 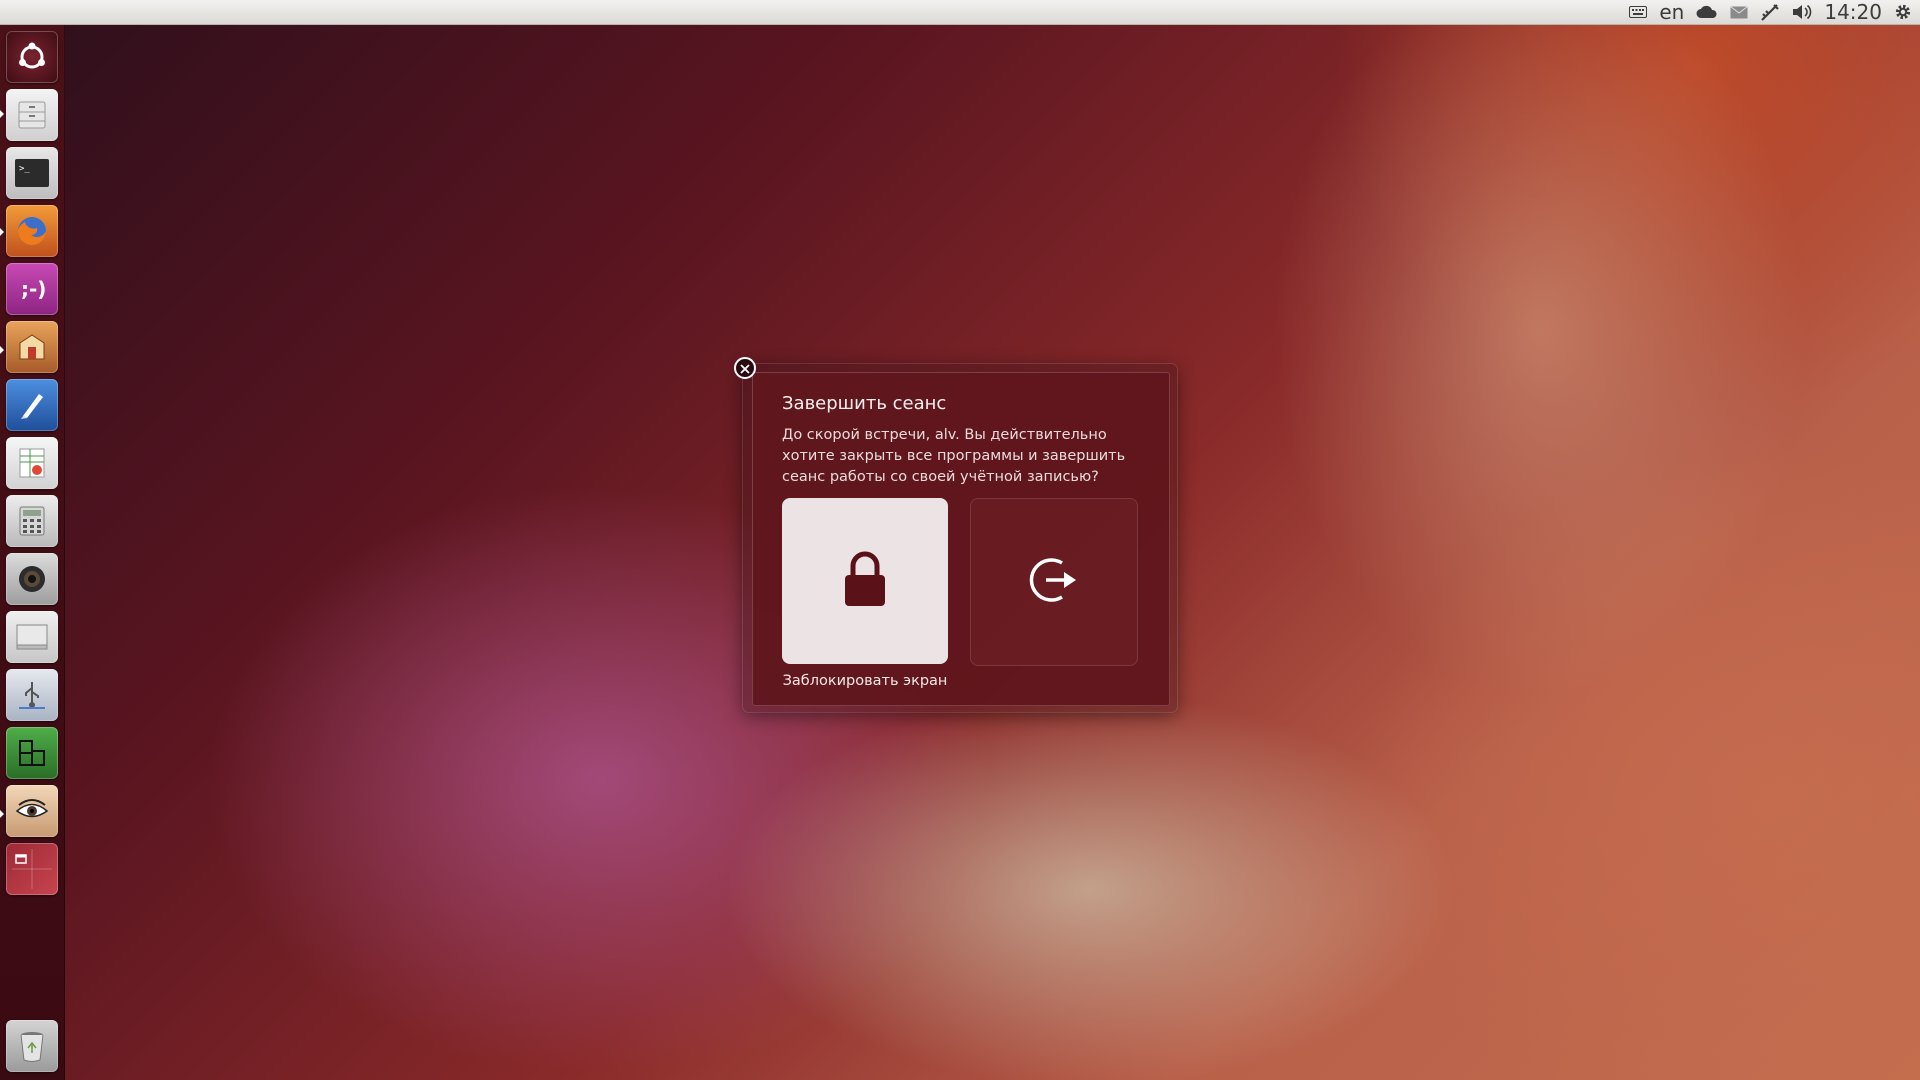 What do you see at coordinates (32, 753) in the screenshot?
I see `system-monitor-icon` at bounding box center [32, 753].